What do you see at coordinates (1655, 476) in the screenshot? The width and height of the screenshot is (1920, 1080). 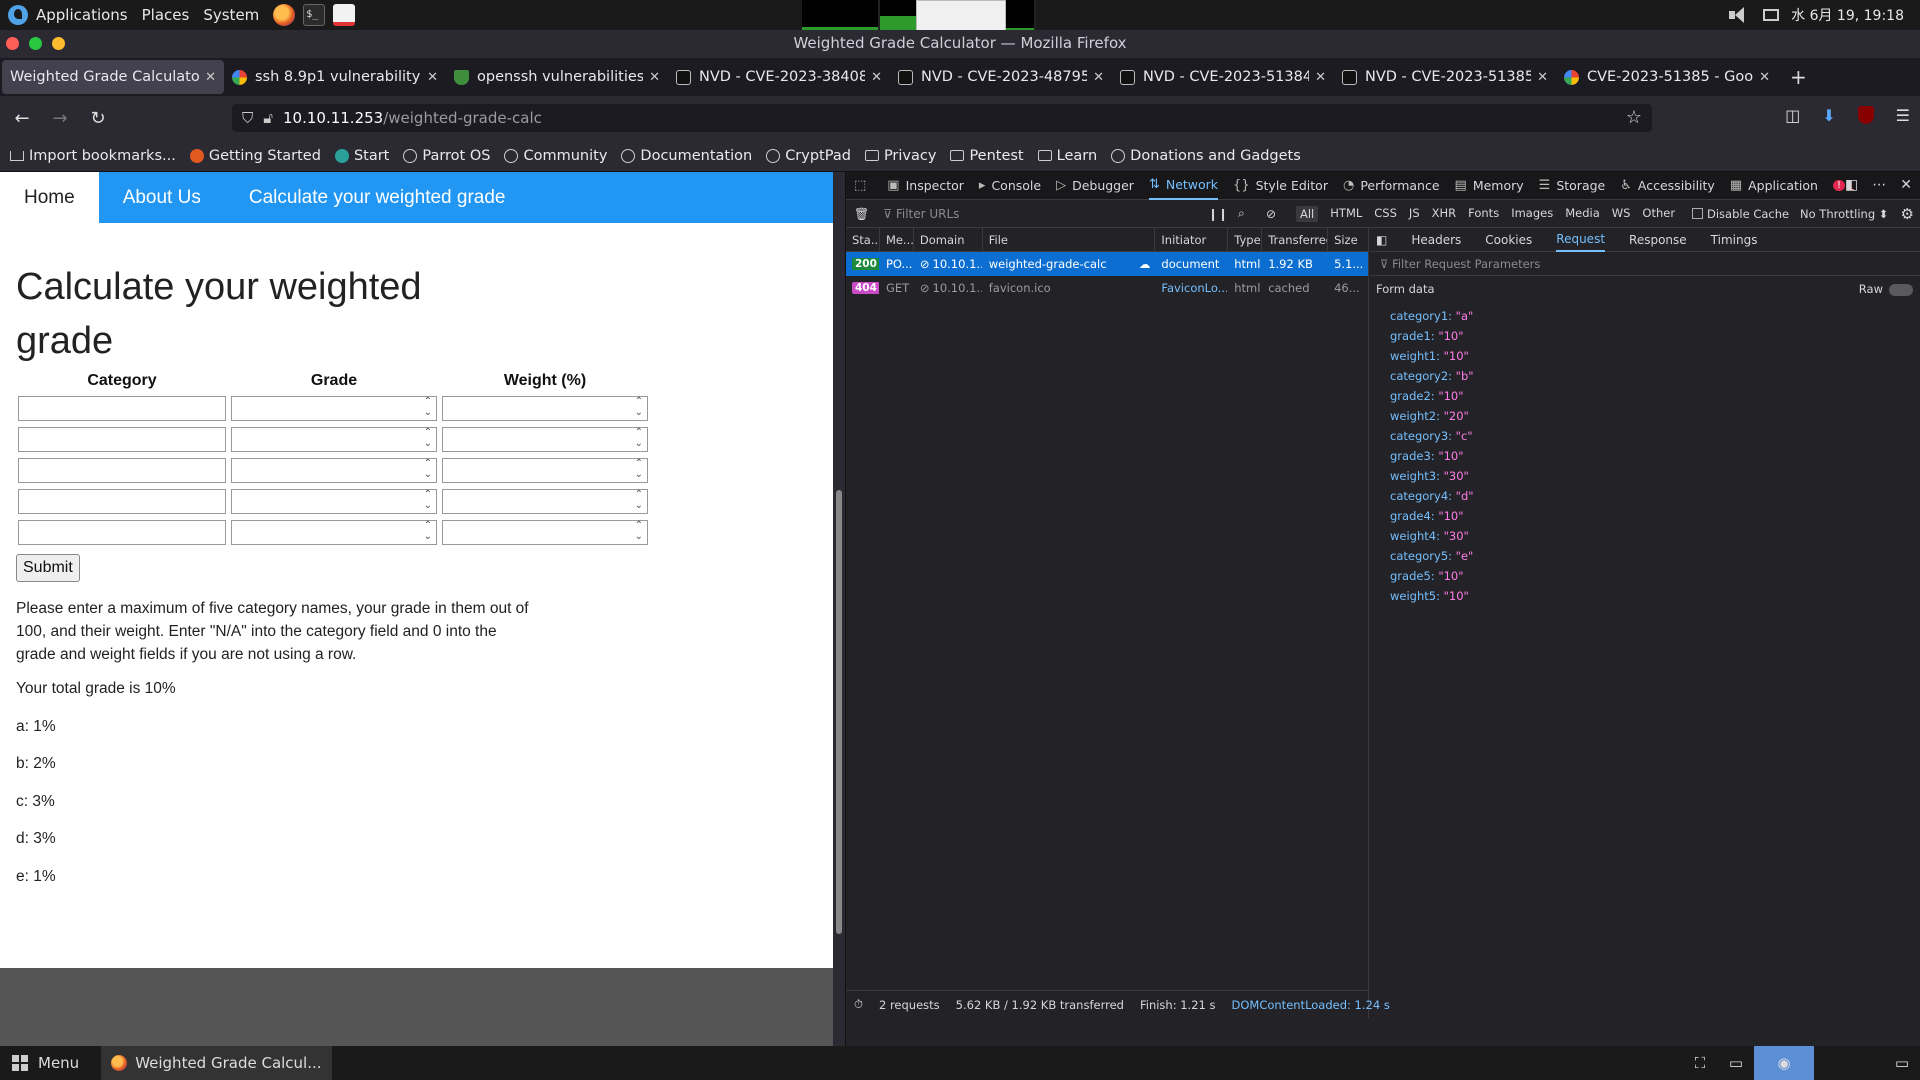 I see `form-param: weight3: "30"` at bounding box center [1655, 476].